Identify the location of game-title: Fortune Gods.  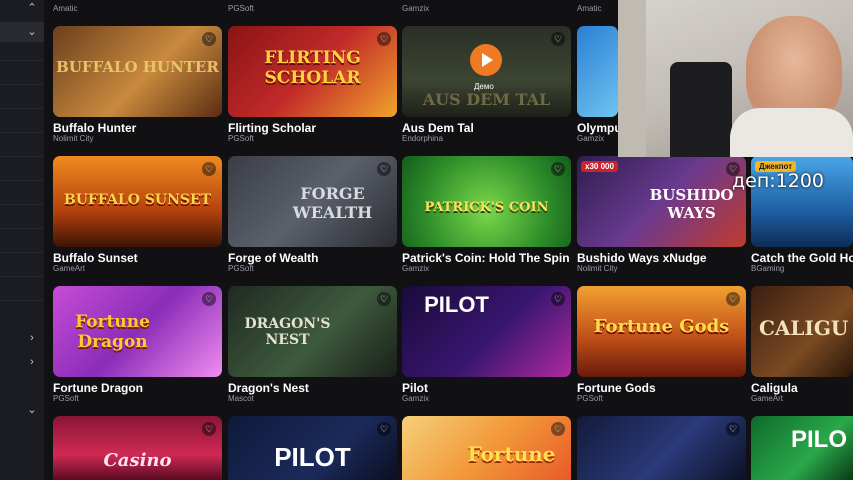
(616, 388).